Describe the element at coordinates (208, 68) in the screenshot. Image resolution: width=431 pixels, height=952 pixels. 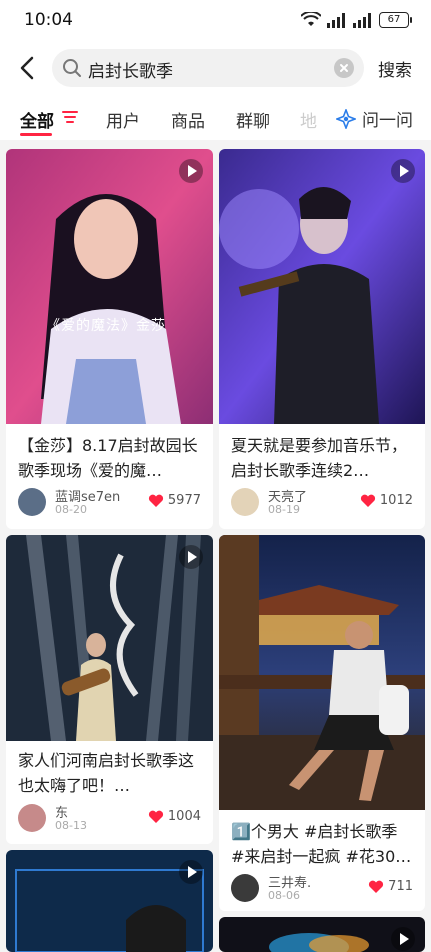
I see `search-input: 启封长歌季` at that location.